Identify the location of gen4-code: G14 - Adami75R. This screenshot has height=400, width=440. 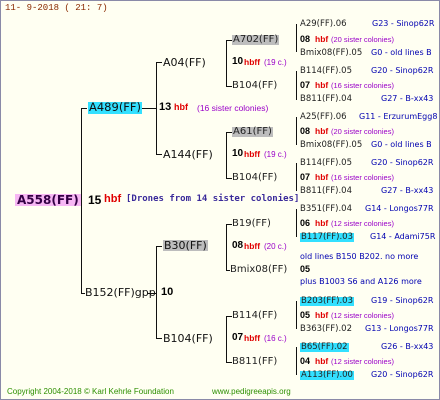
(403, 236).